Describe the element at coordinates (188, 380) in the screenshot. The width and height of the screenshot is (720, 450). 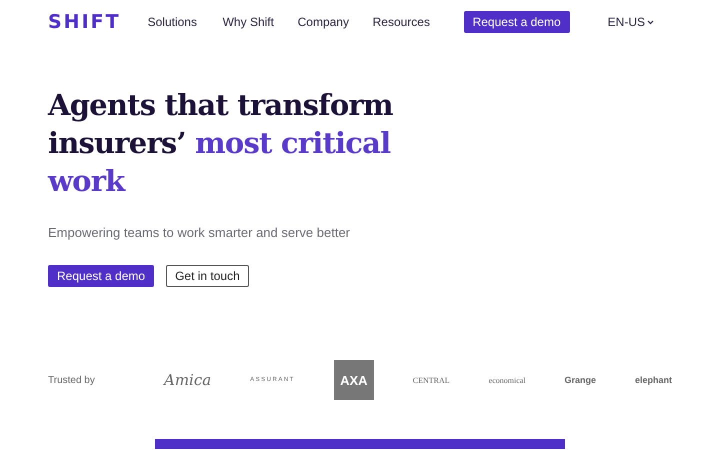
I see `client-logo: Amica` at that location.